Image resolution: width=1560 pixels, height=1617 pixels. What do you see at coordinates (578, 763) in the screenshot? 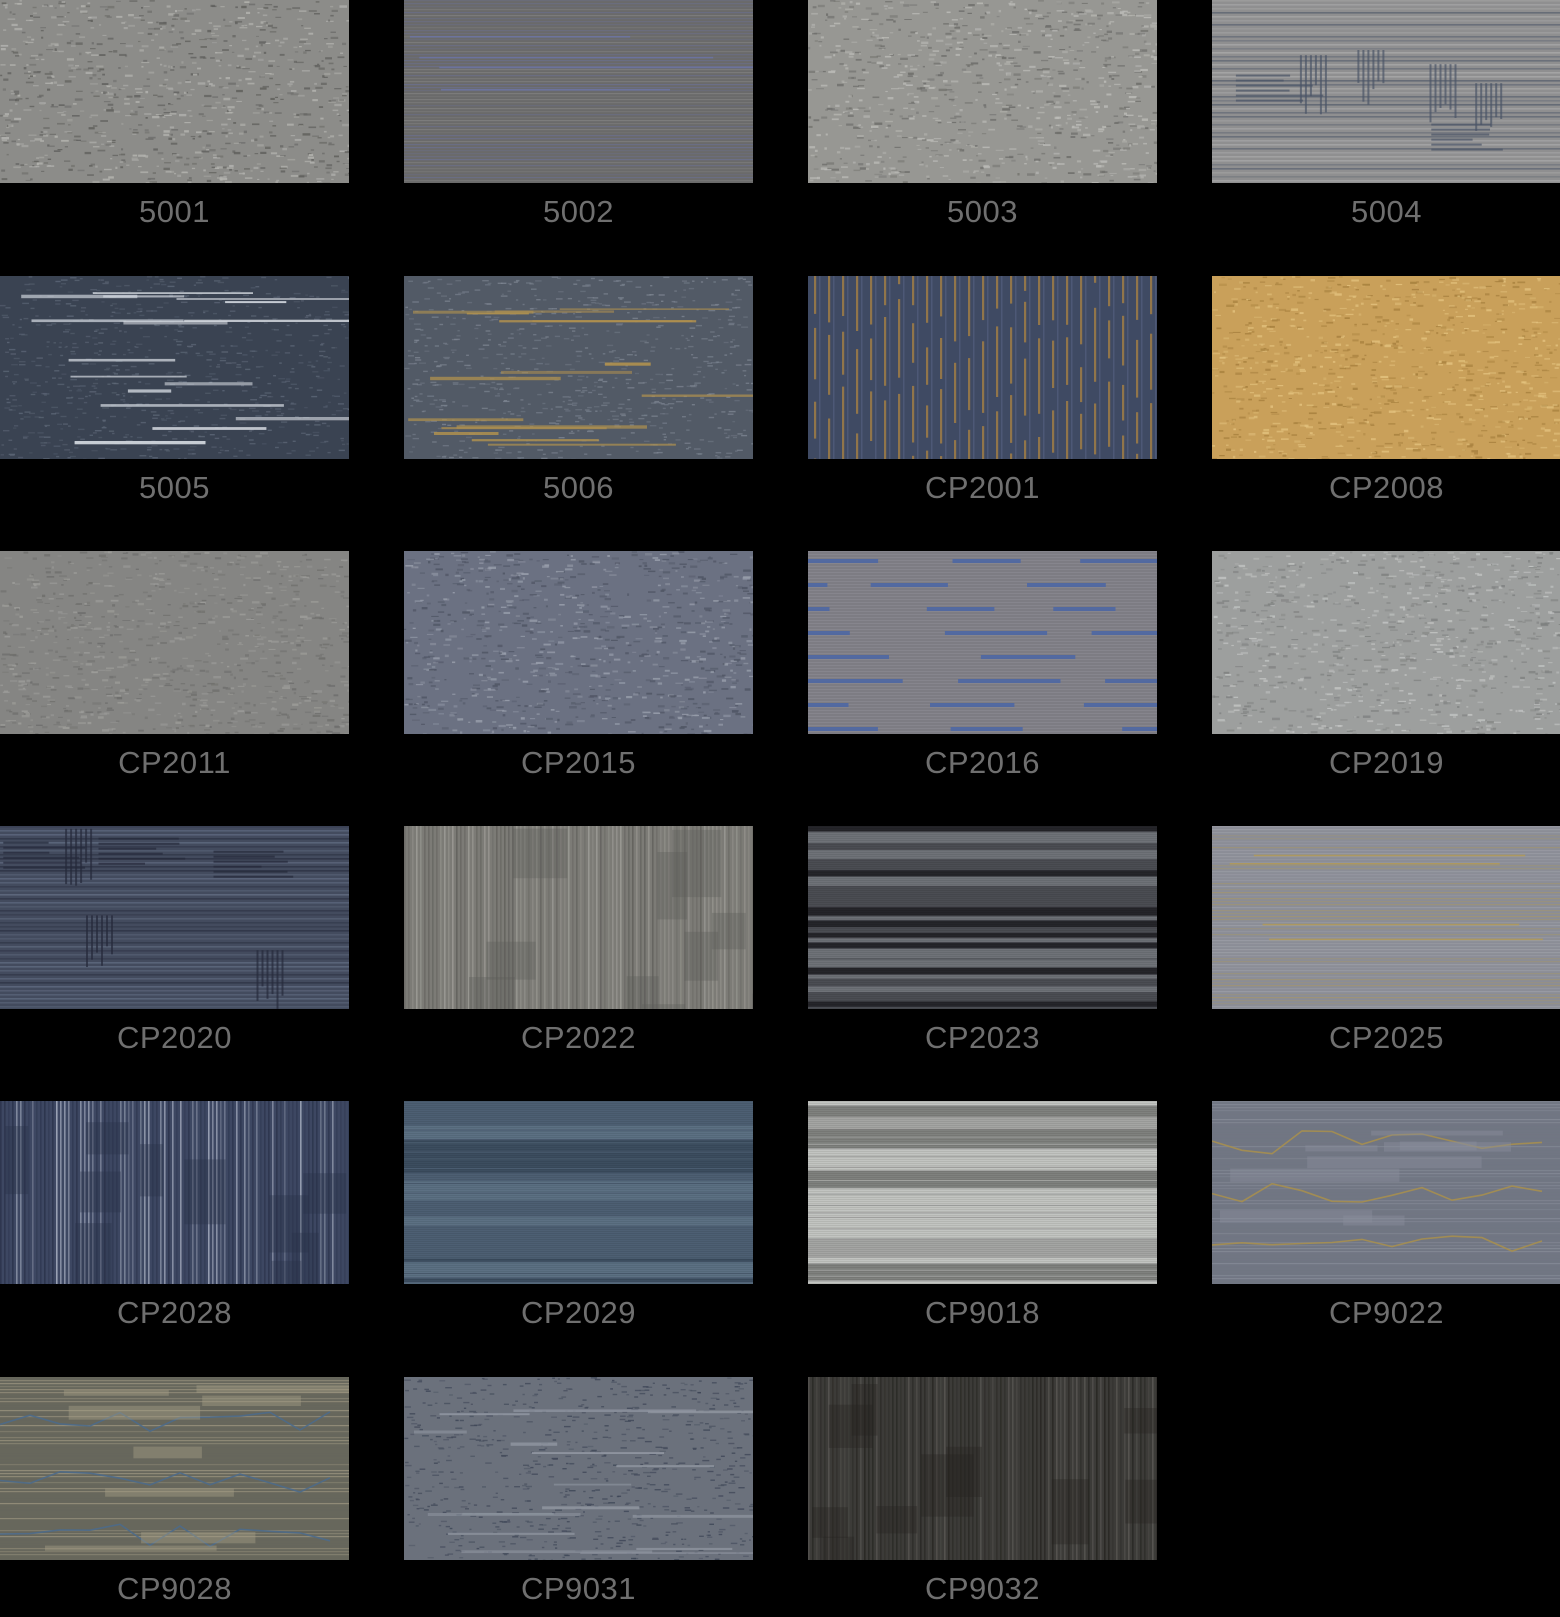
I see `swatch-code-label: CP2015` at bounding box center [578, 763].